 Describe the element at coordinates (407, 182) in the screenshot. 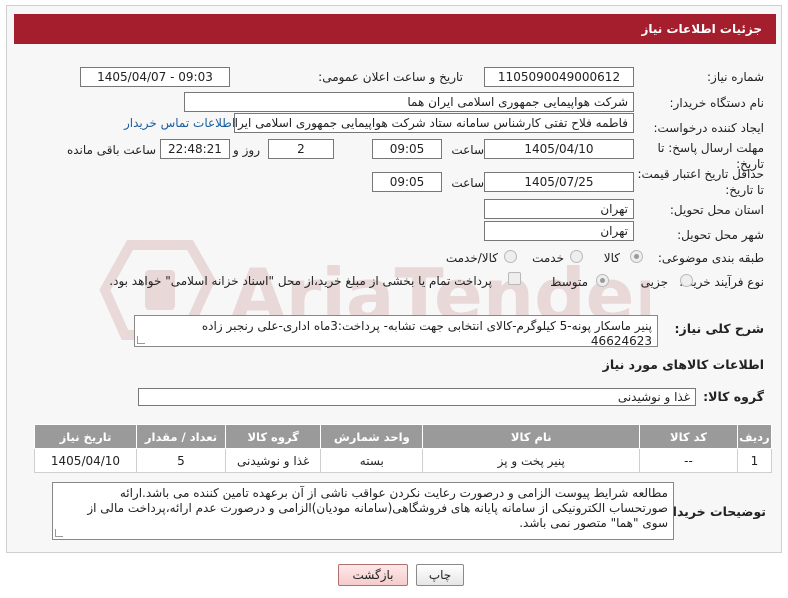

I see `price-validity-time-field: 09:05` at that location.